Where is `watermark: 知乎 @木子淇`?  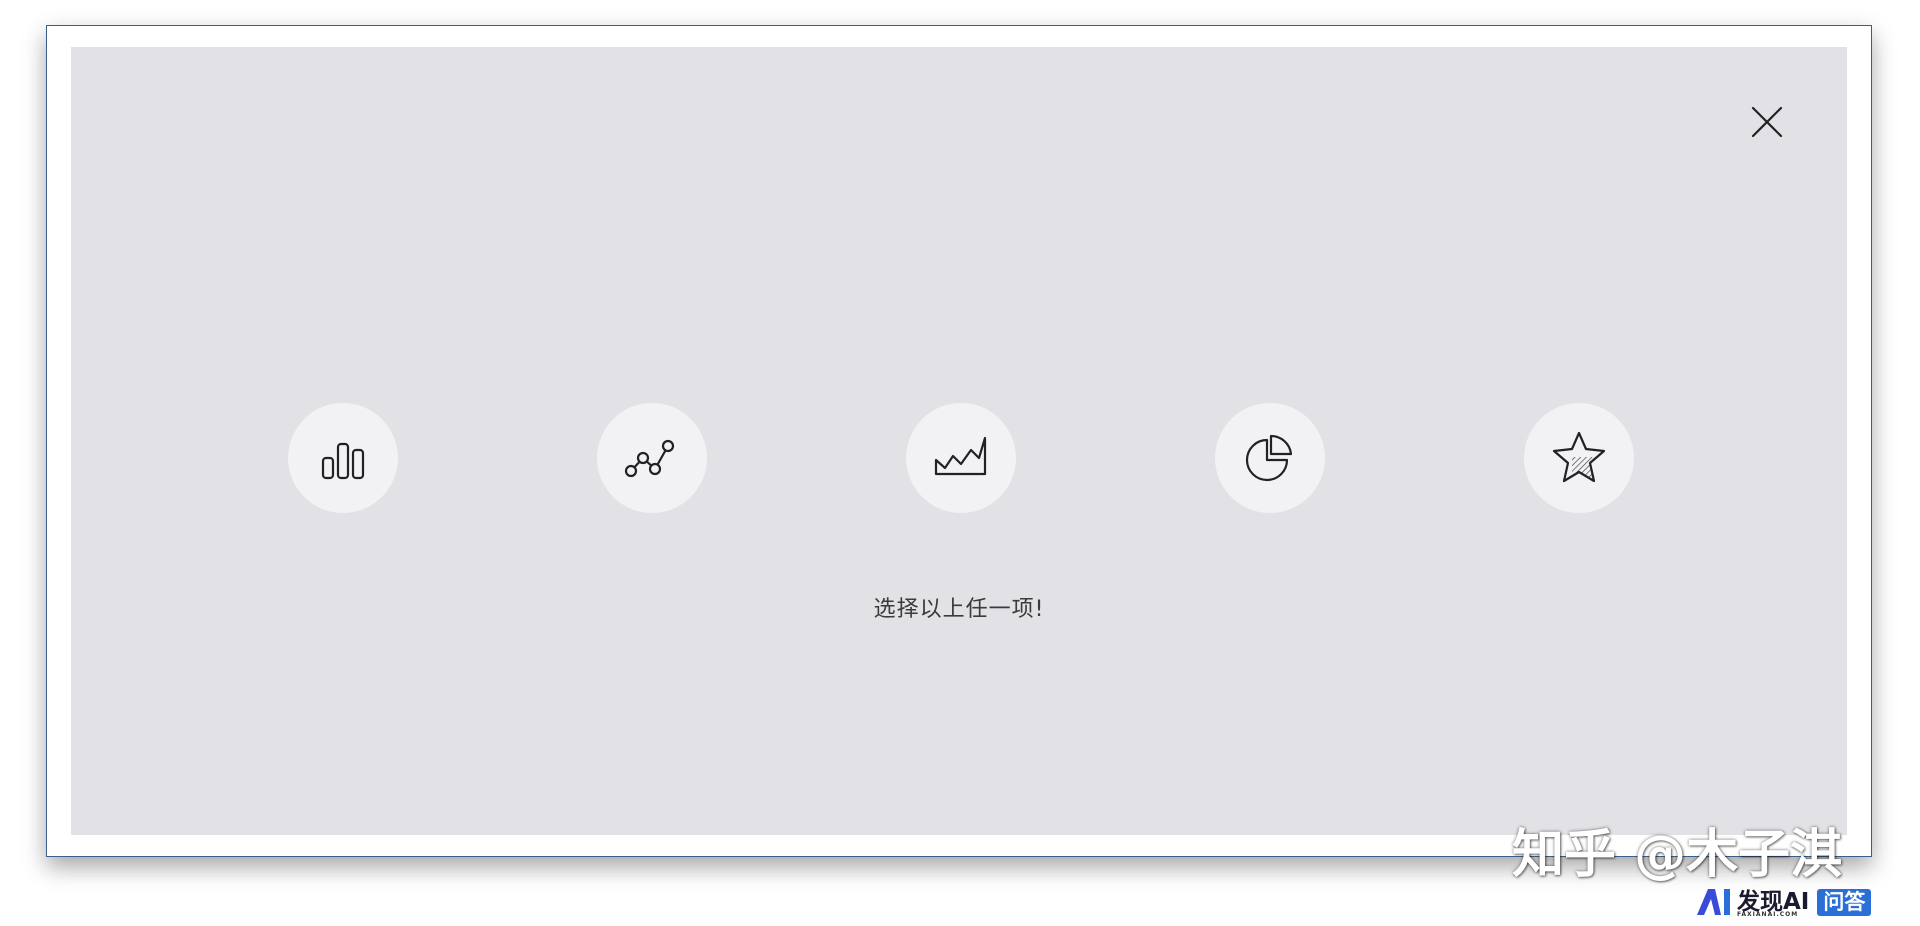 watermark: 知乎 @木子淇 is located at coordinates (1677, 855).